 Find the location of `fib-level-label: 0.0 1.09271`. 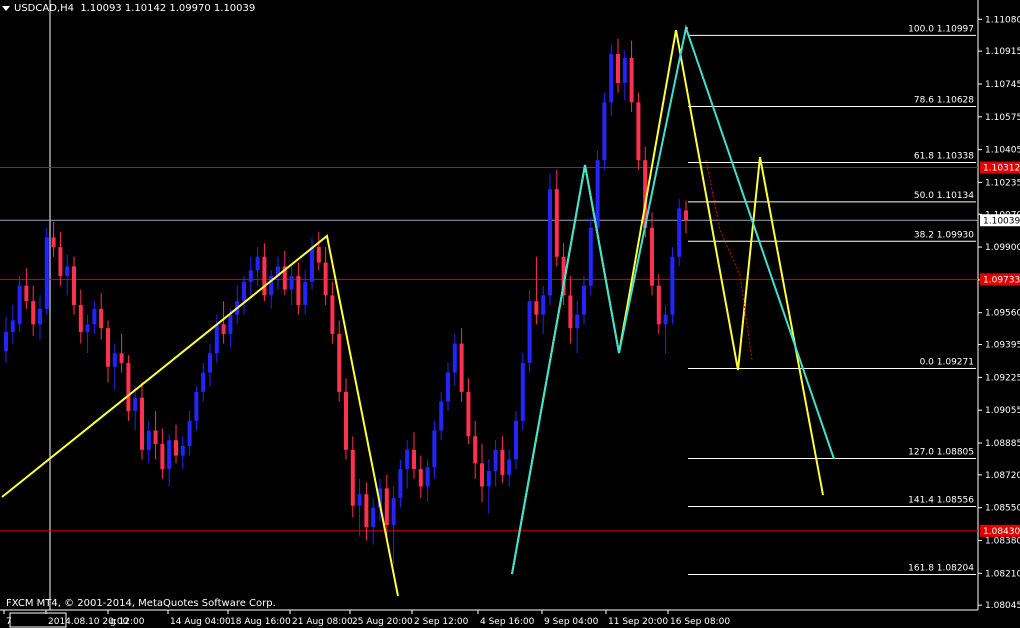

fib-level-label: 0.0 1.09271 is located at coordinates (947, 363).